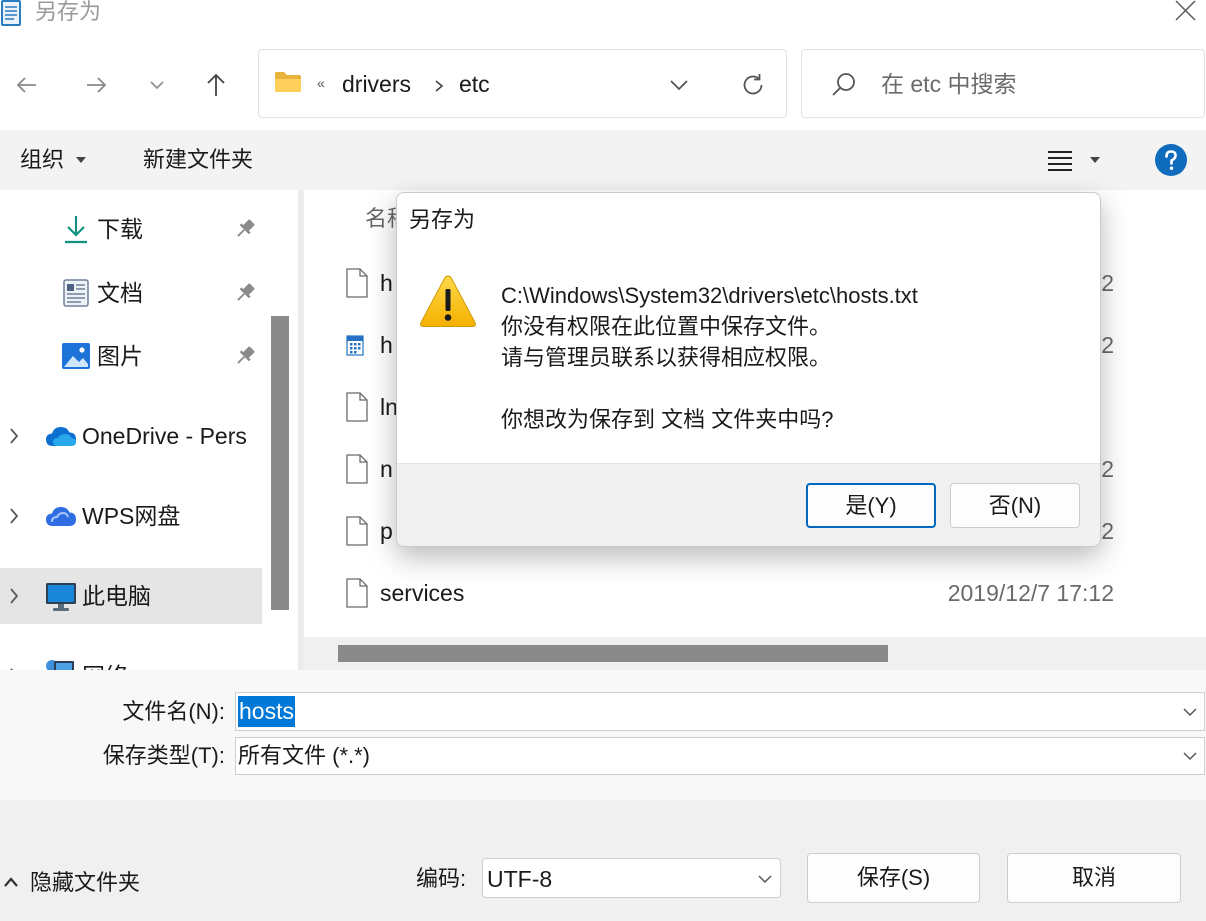 Image resolution: width=1206 pixels, height=921 pixels. I want to click on arrow-left-icon, so click(29, 87).